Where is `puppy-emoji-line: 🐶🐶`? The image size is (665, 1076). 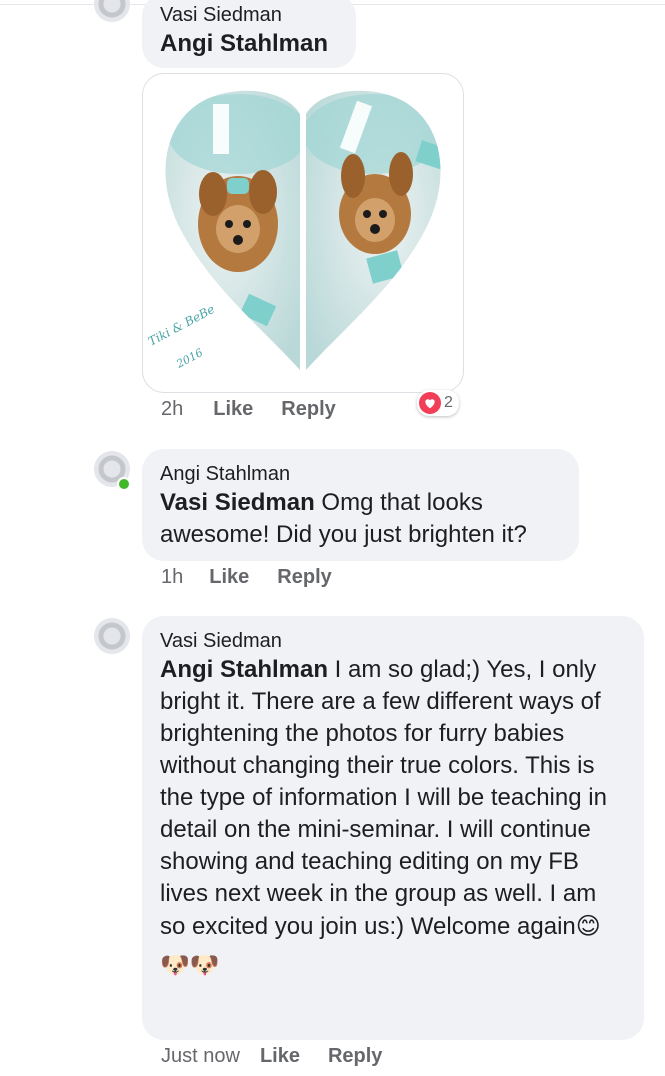
puppy-emoji-line: 🐶🐶 is located at coordinates (190, 965).